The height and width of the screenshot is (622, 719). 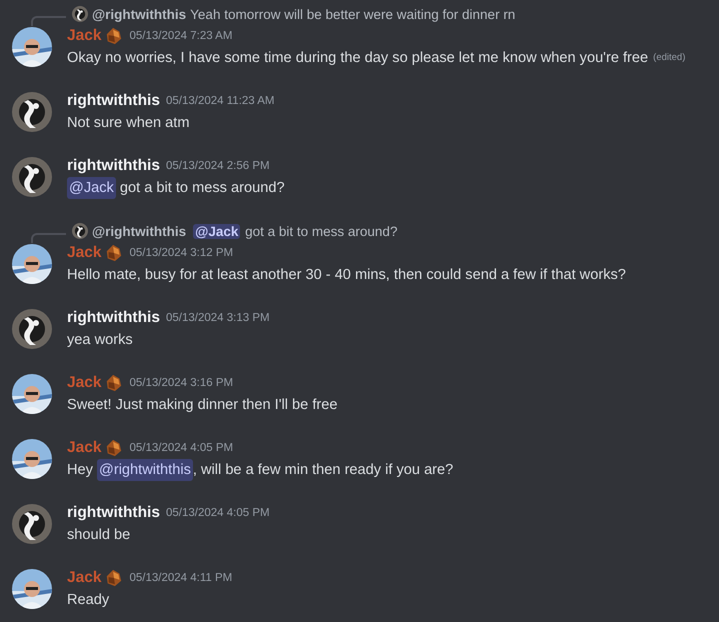 I want to click on timestamp: 05/13/2024 3:12 PM, so click(x=181, y=253).